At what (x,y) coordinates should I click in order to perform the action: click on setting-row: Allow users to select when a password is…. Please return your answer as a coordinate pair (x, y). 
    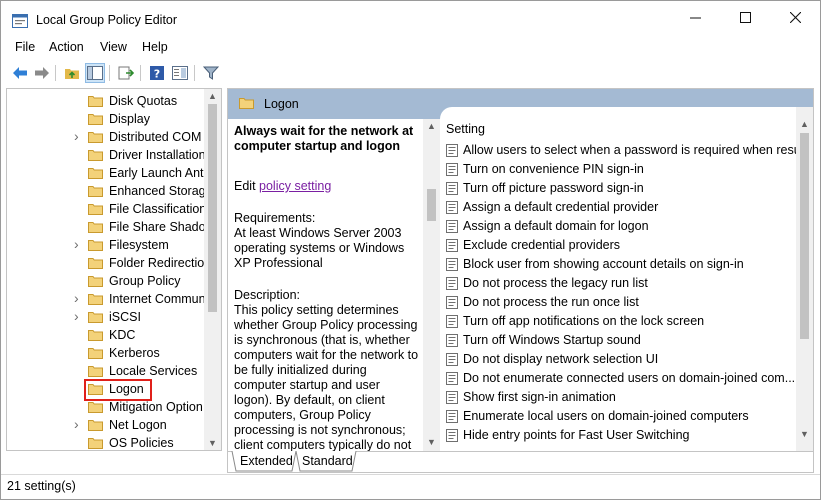
    Looking at the image, I should click on (621, 150).